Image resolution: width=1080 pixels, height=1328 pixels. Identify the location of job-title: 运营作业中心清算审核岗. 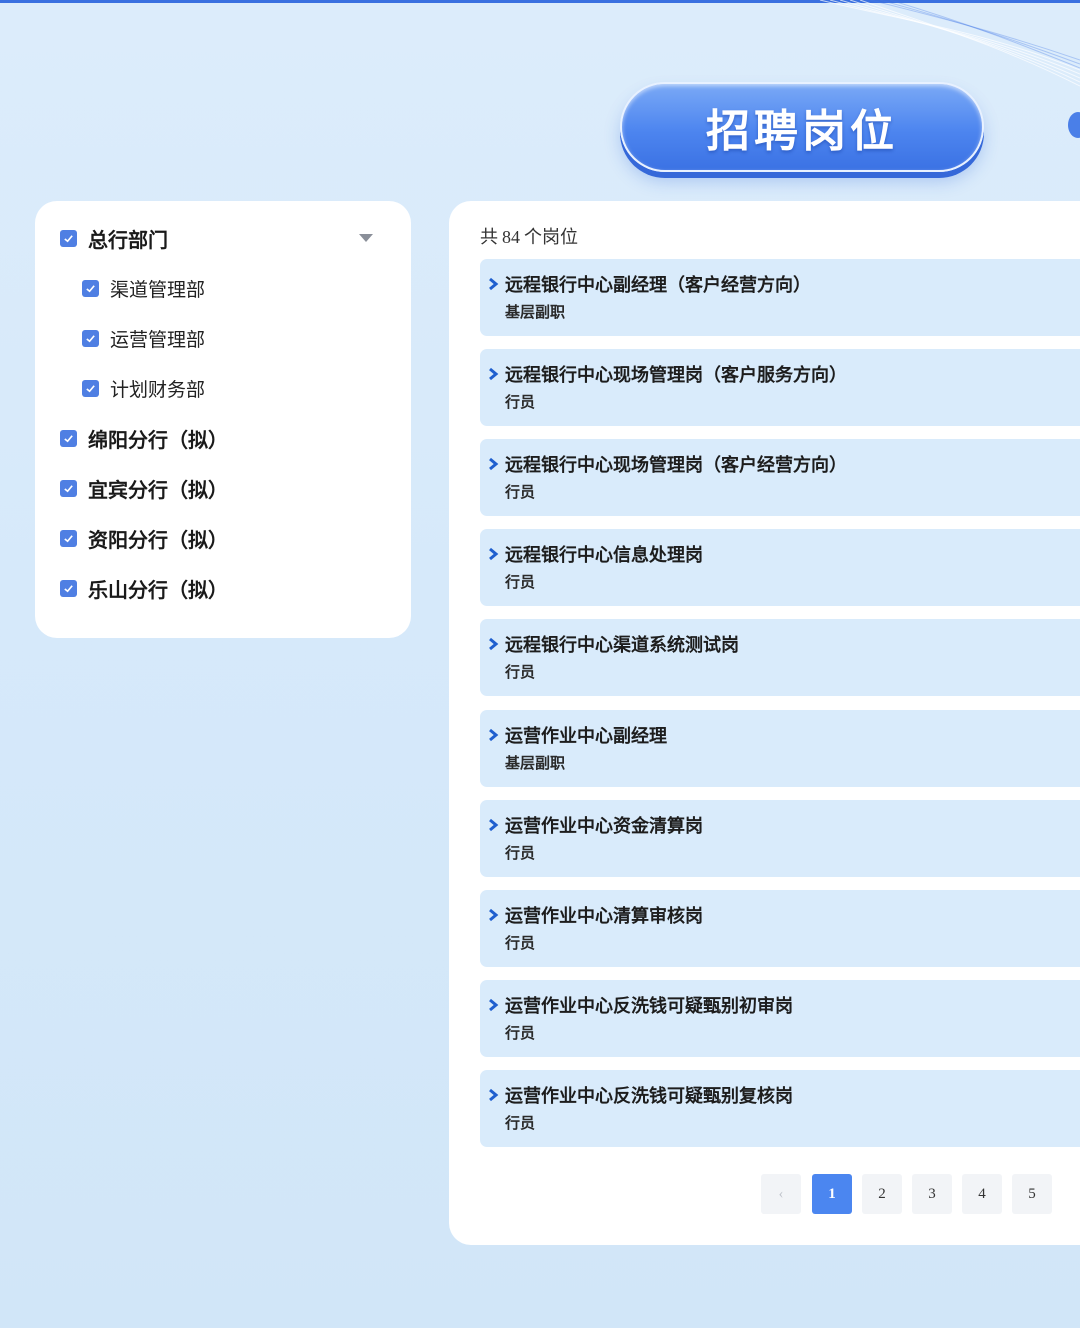
(604, 916).